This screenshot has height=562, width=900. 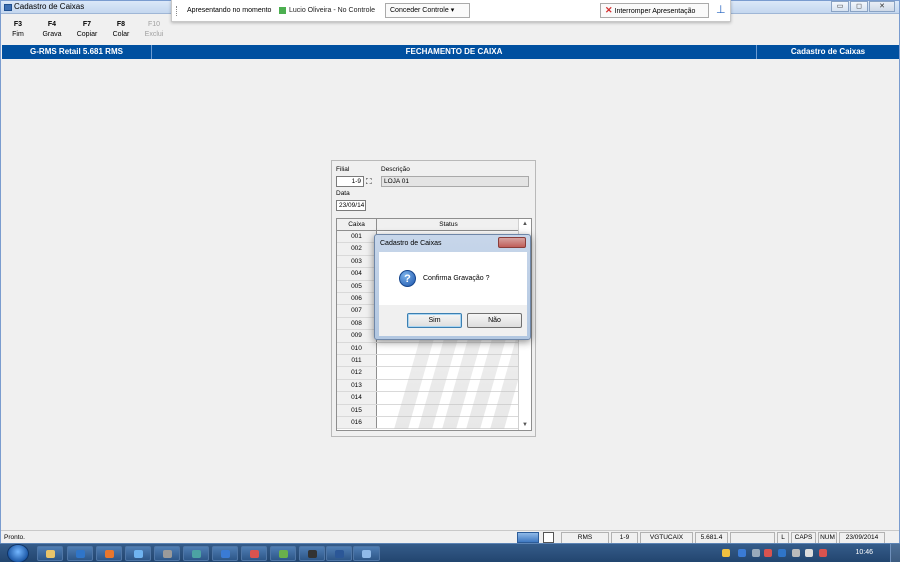 I want to click on taskbar-app-terminal, so click(x=312, y=553).